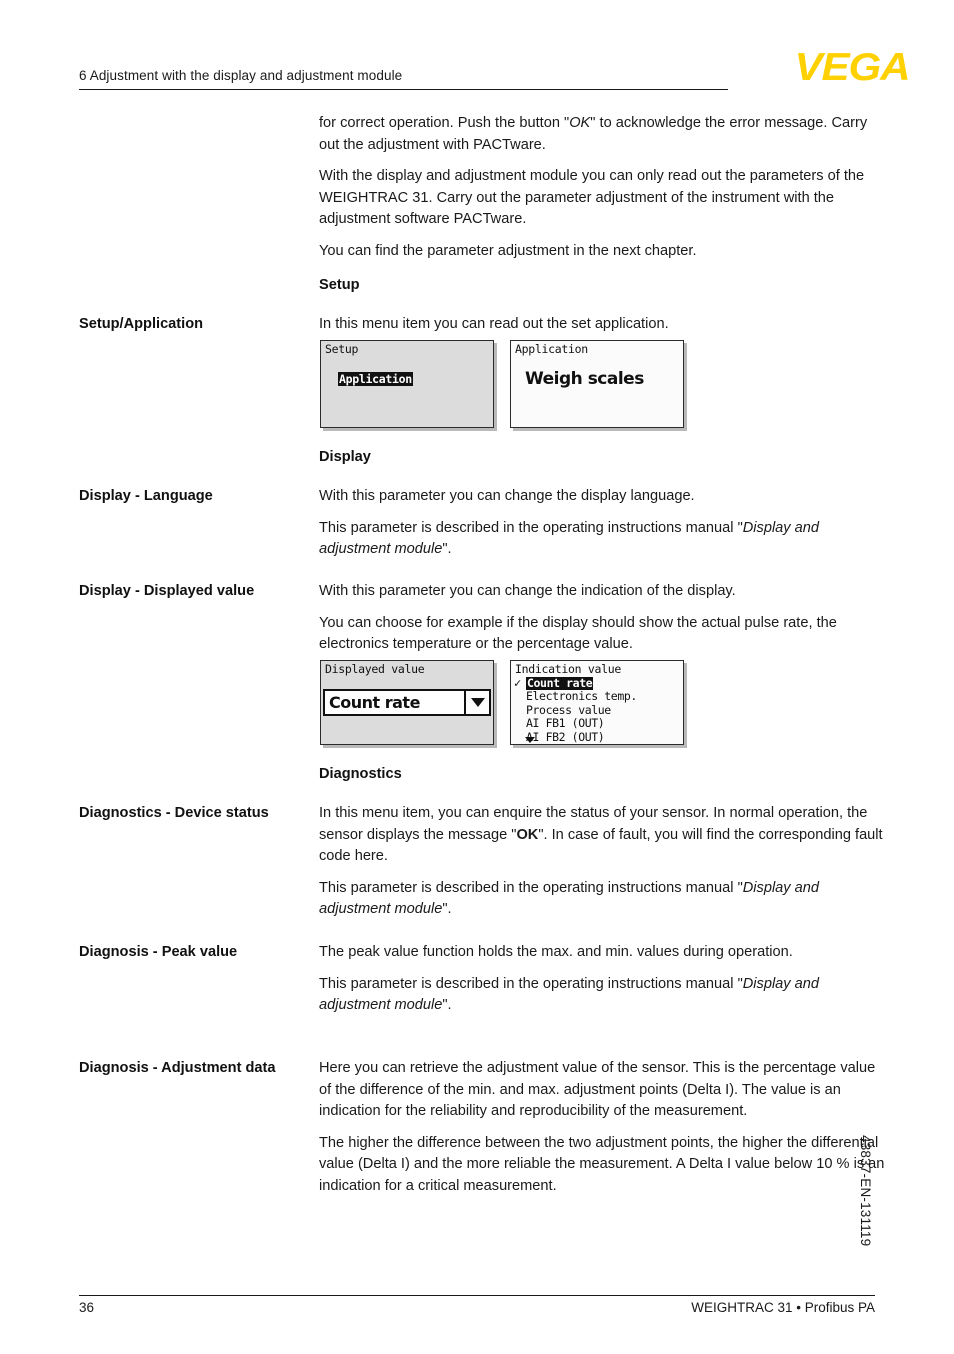 The width and height of the screenshot is (954, 1354). What do you see at coordinates (560, 683) in the screenshot?
I see `list-item-label: Count rate` at bounding box center [560, 683].